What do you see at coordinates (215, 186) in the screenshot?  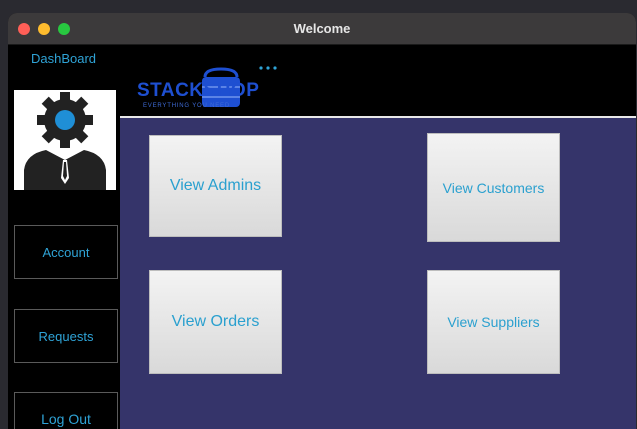 I see `view-admins-button: View Admins` at bounding box center [215, 186].